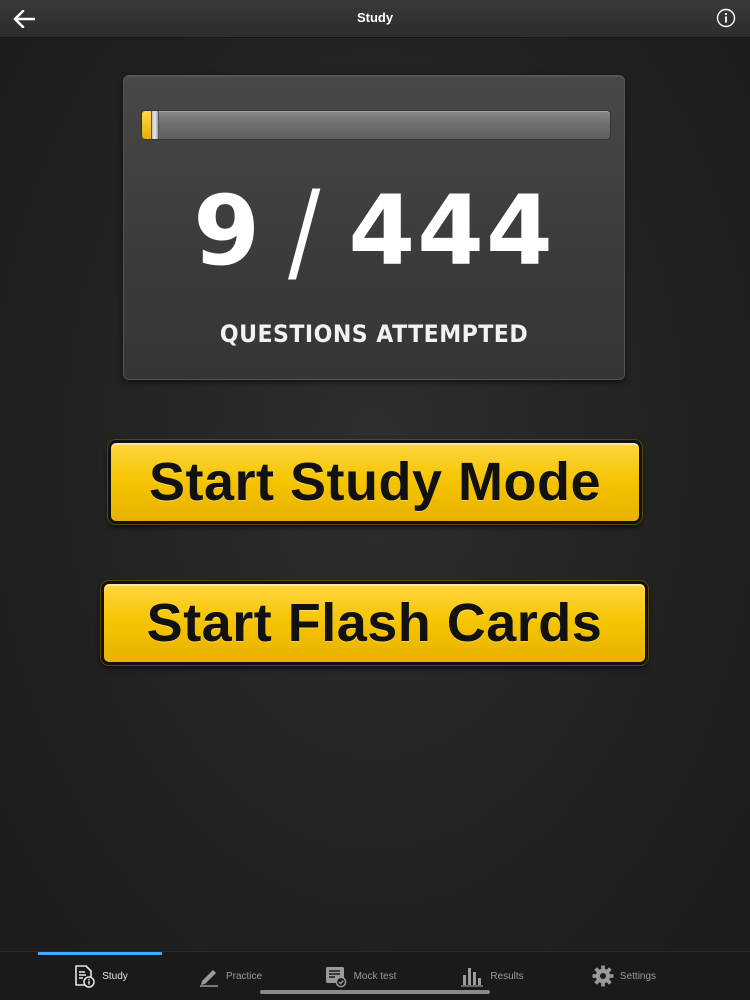  I want to click on total-count: 444, so click(451, 231).